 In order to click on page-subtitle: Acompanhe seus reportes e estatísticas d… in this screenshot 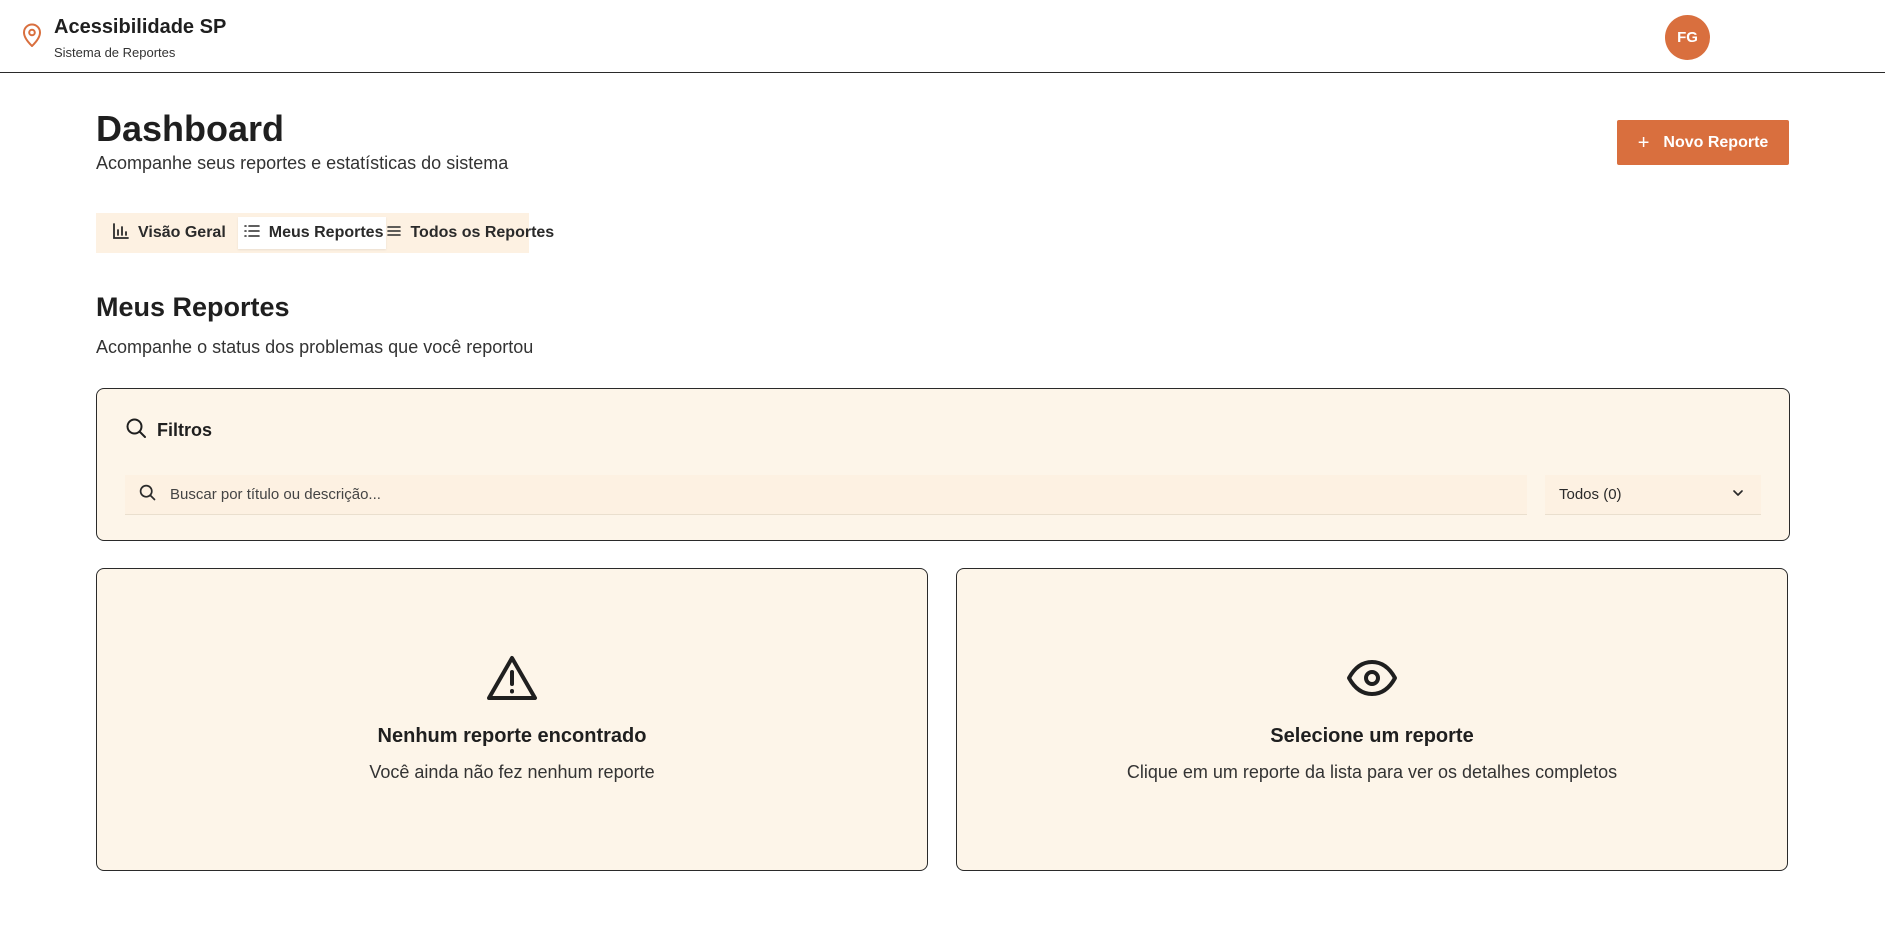, I will do `click(302, 163)`.